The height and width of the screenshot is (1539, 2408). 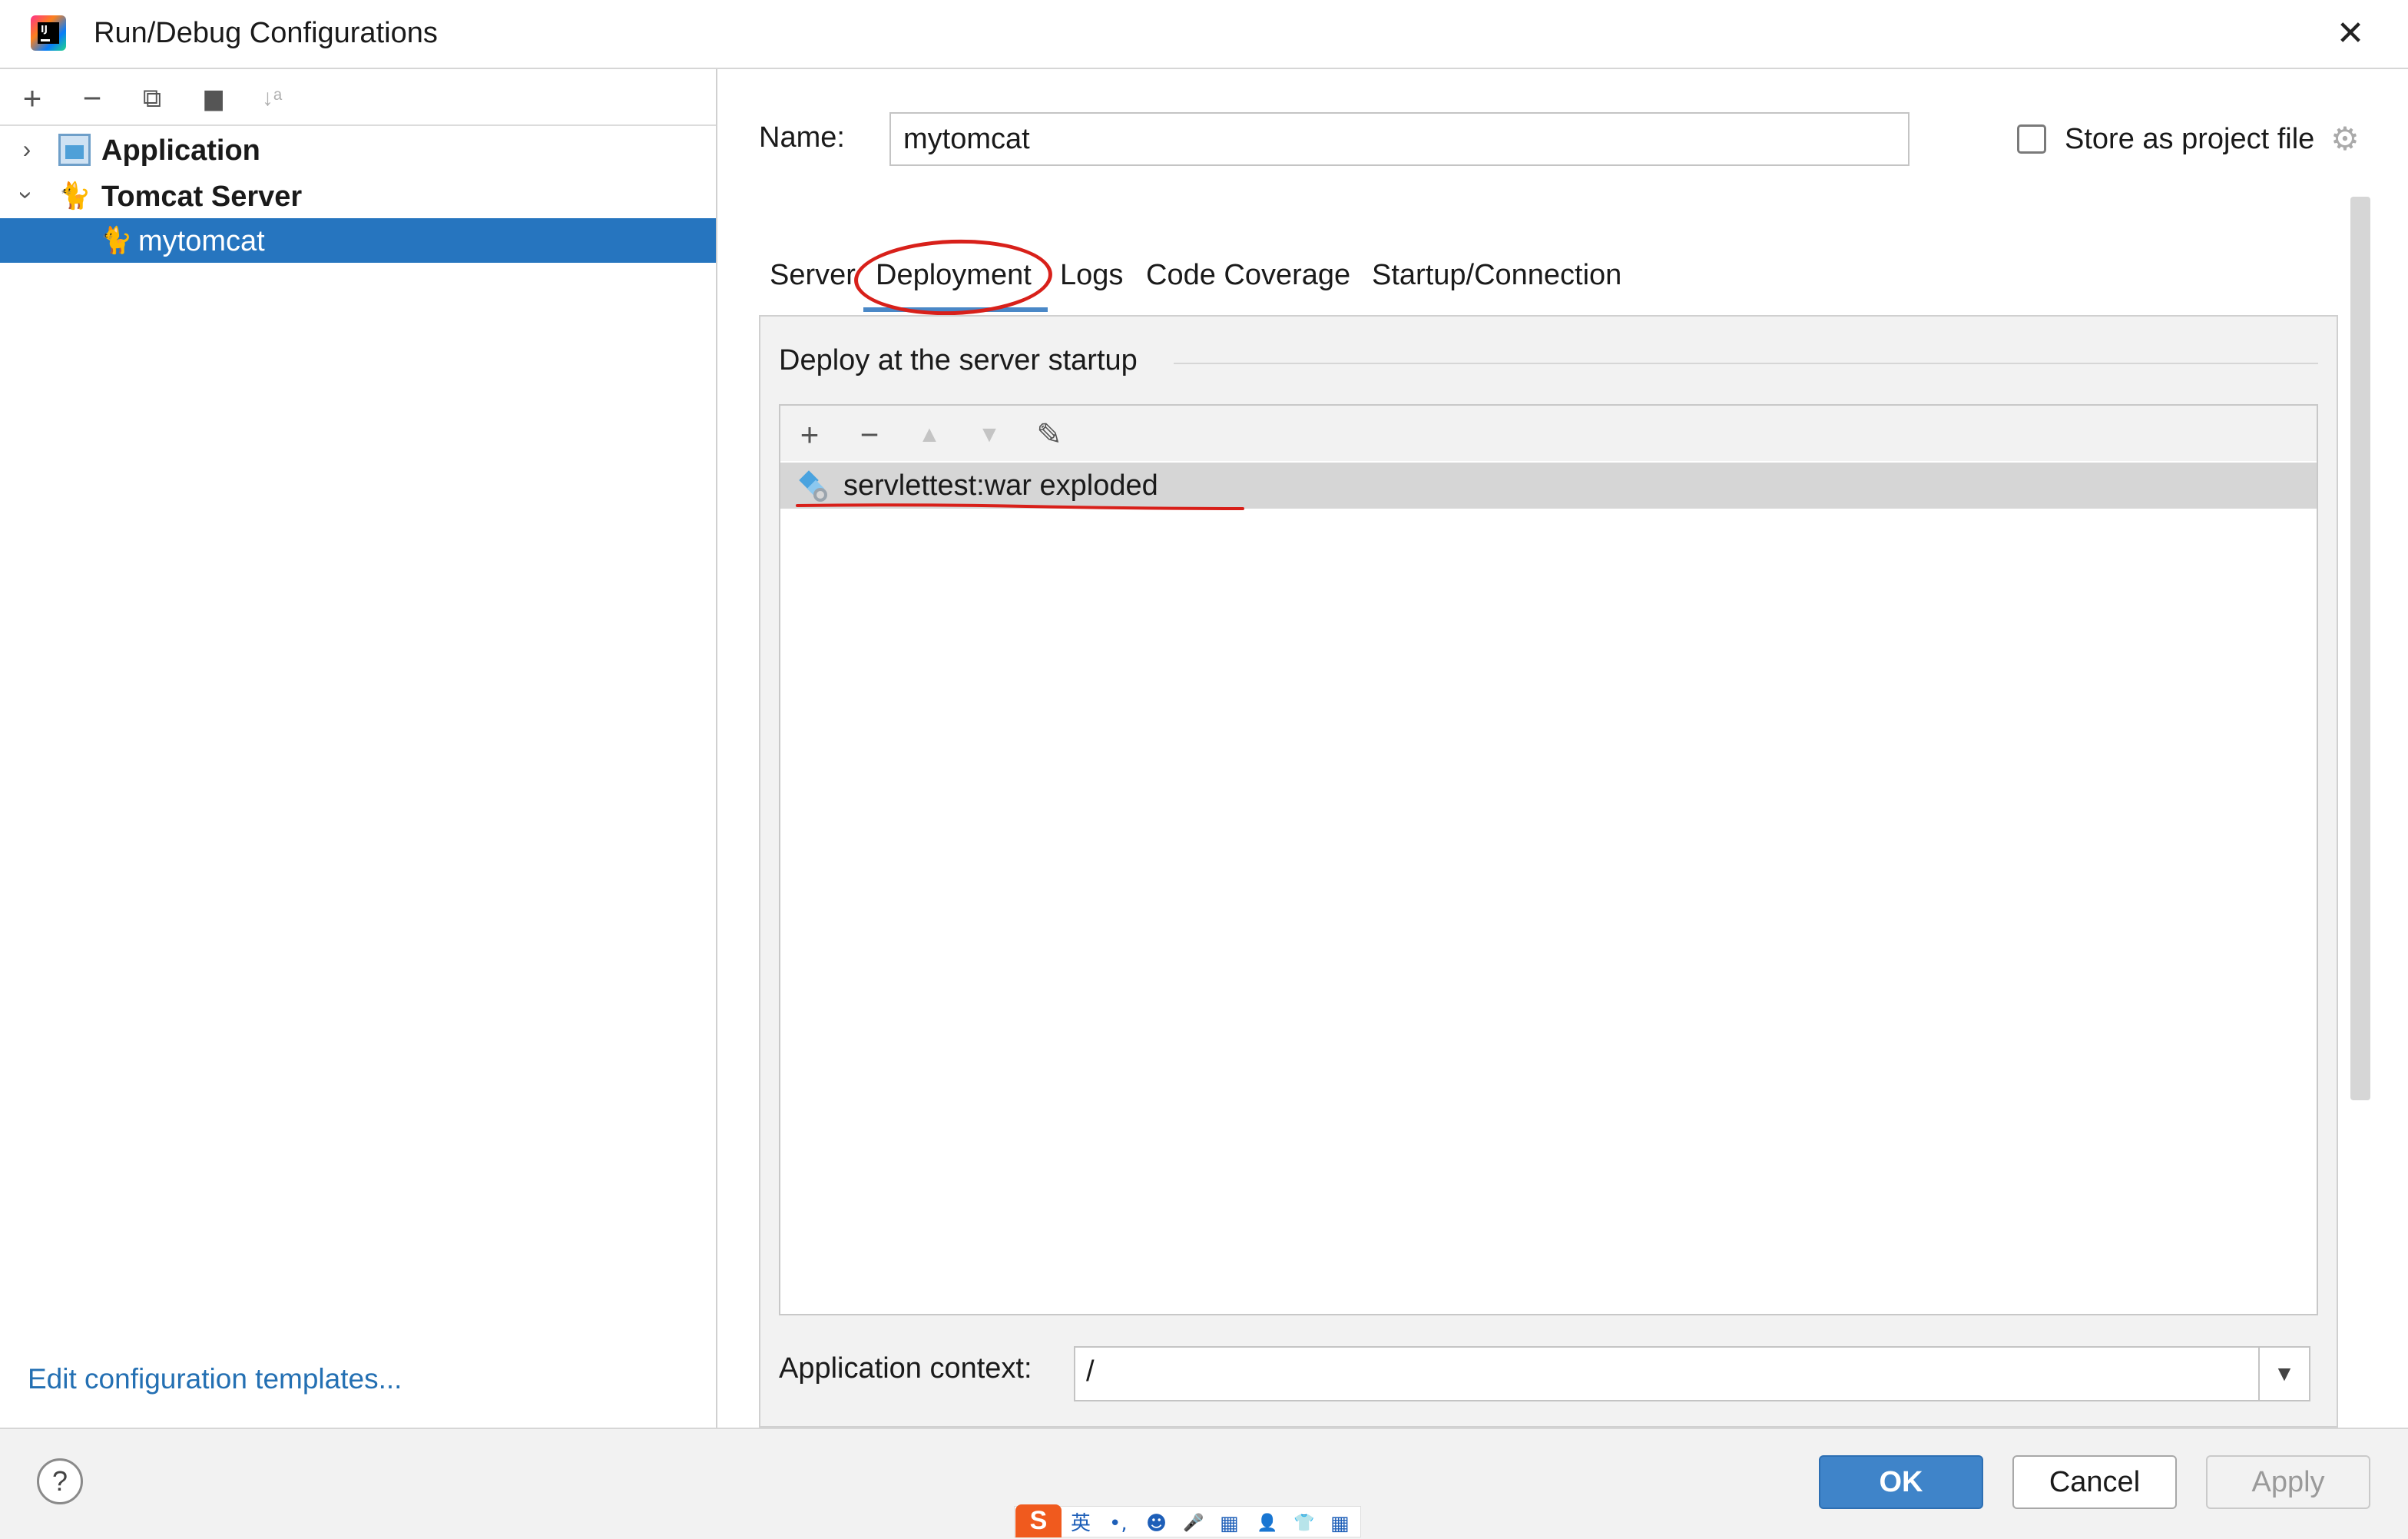 I want to click on name-label: Name:, so click(x=802, y=137).